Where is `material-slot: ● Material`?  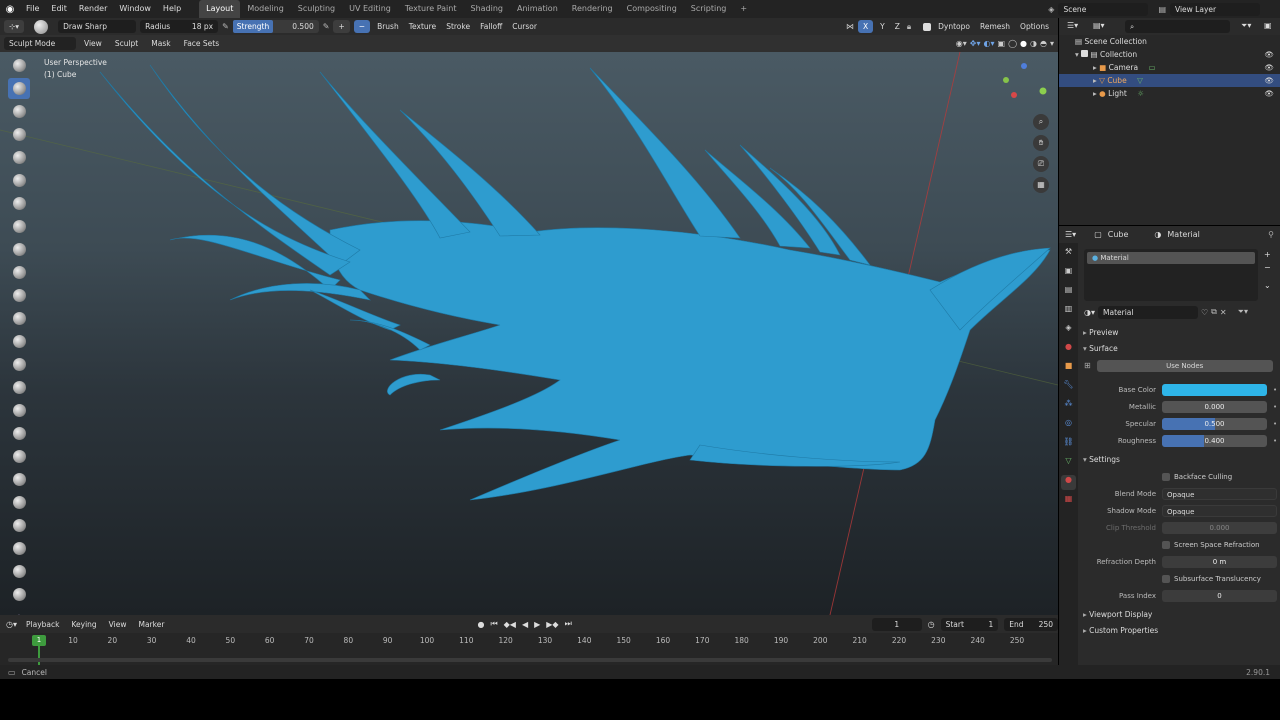 material-slot: ● Material is located at coordinates (1171, 258).